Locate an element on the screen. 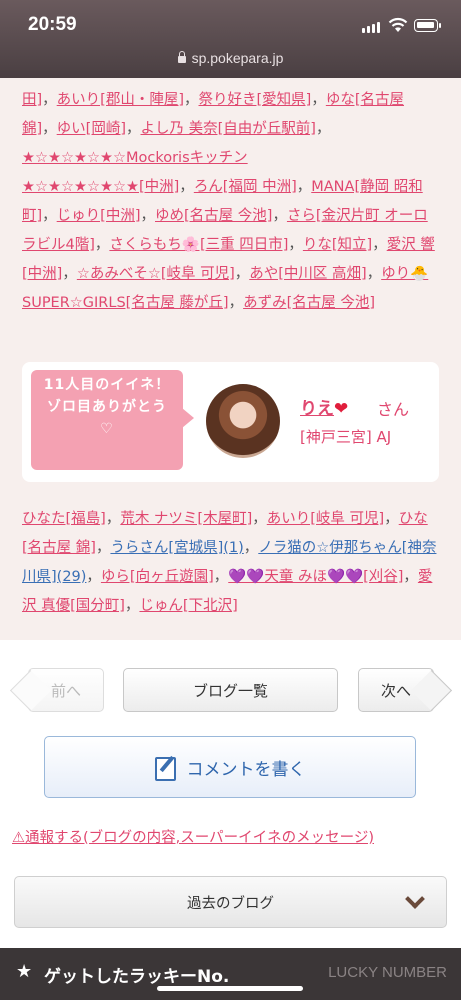 The height and width of the screenshot is (1000, 461). liker-link: あいり[郡山・陣屋] is located at coordinates (120, 100).